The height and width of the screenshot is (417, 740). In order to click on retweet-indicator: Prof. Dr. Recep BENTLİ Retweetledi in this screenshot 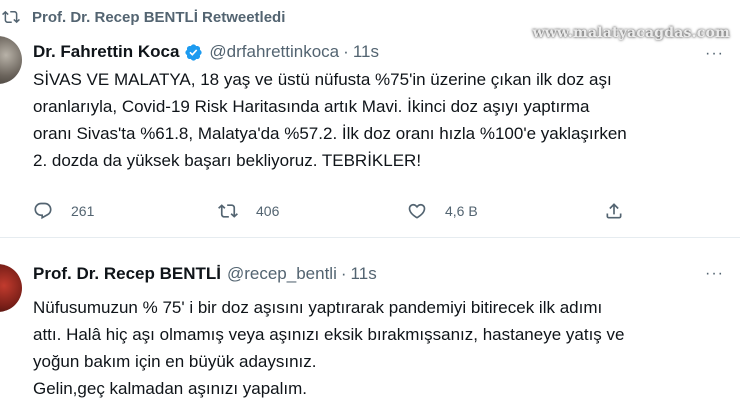, I will do `click(143, 17)`.